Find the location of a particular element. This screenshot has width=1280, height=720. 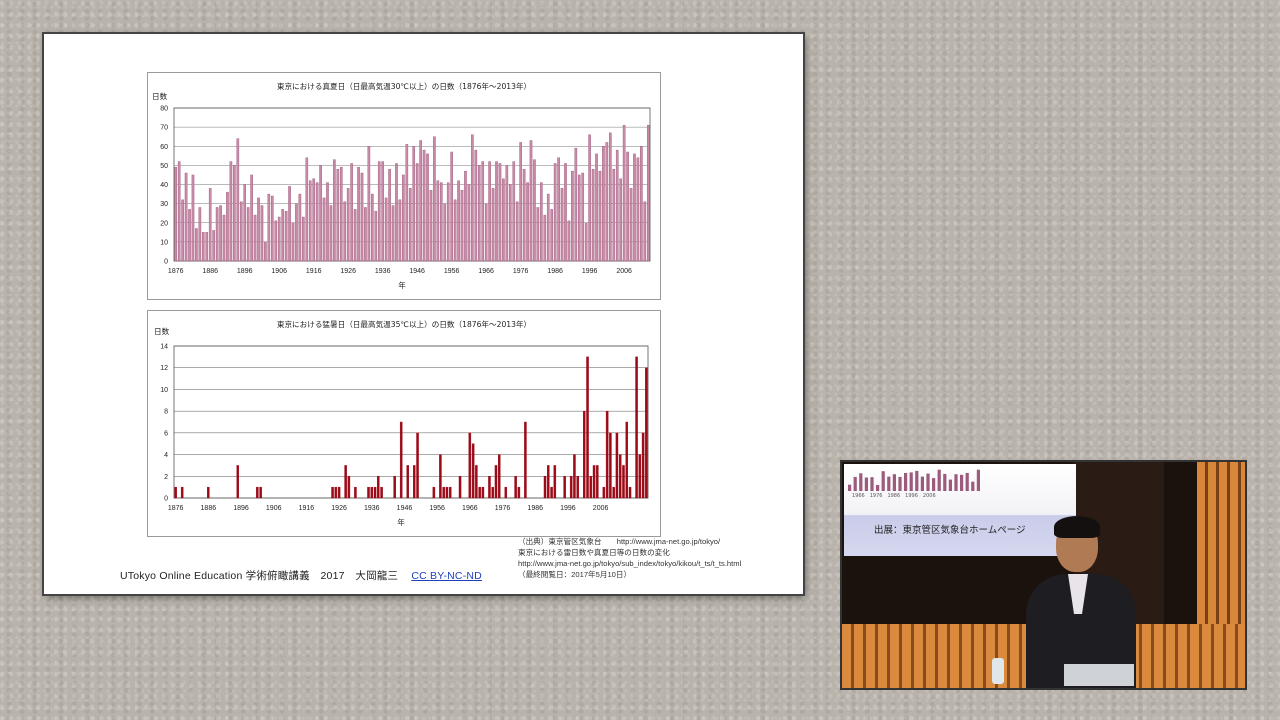

bar-1912 is located at coordinates (300, 227).